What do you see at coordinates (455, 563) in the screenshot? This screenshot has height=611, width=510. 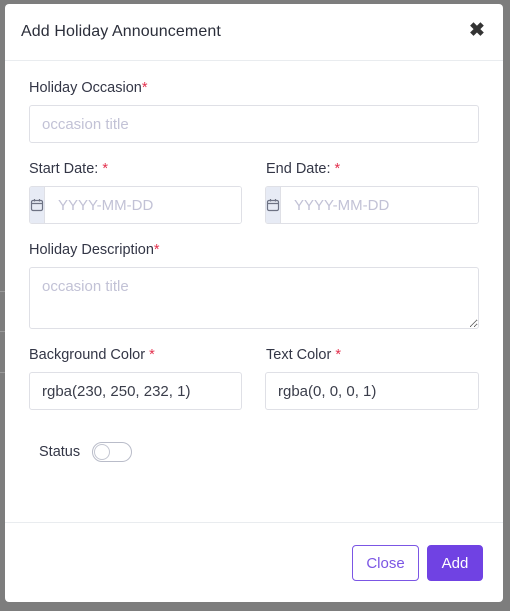 I see `add-button: Add` at bounding box center [455, 563].